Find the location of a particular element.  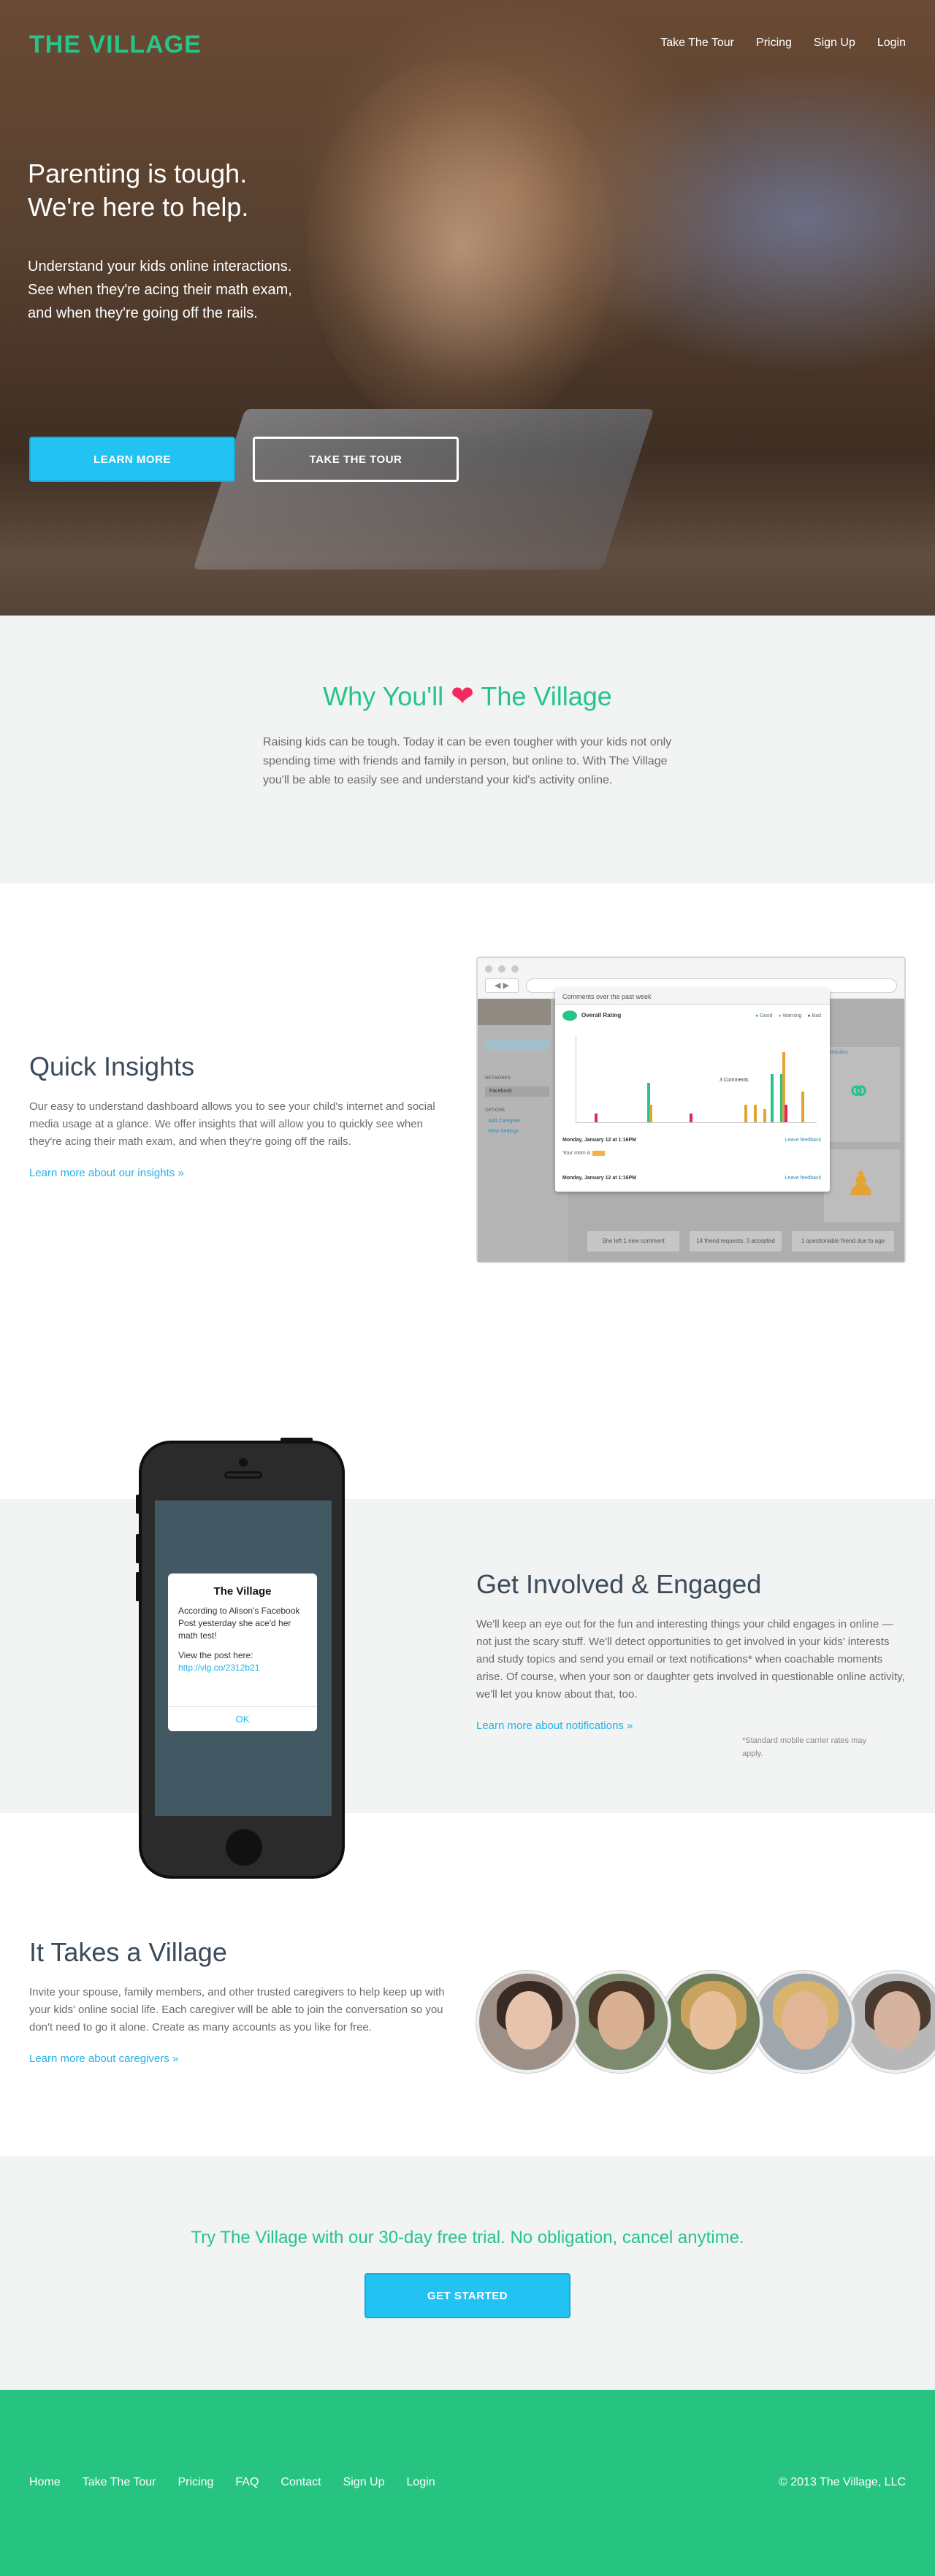

take-tour-button: TAKE THE TOUR is located at coordinates (356, 459).